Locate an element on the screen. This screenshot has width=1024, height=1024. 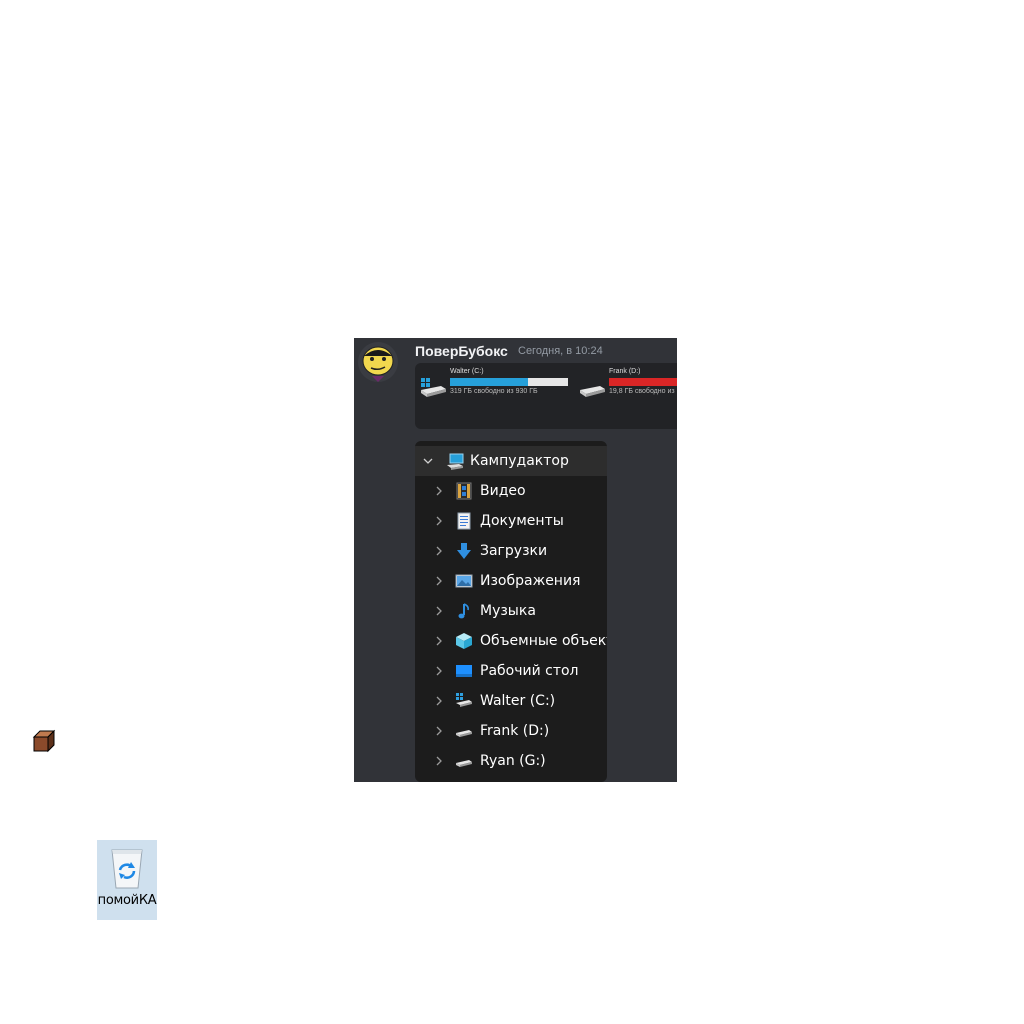
tree-label: Рабочий стол is located at coordinates (529, 671).